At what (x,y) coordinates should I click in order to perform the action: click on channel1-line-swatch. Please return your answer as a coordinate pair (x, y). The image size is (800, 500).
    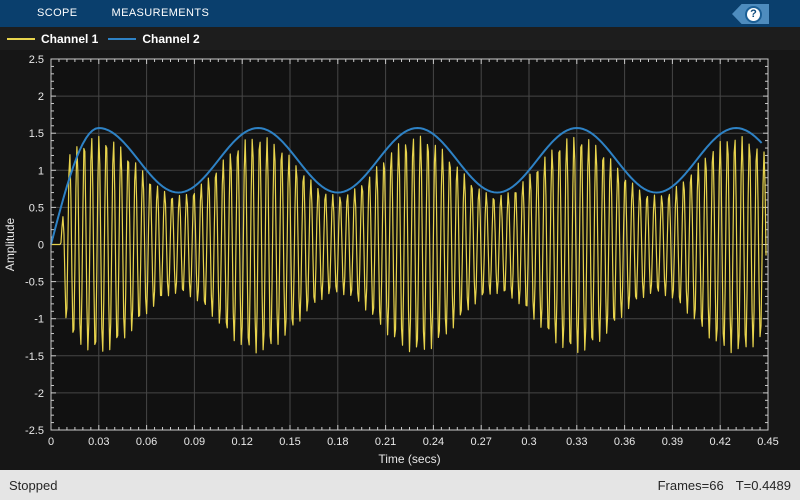
    Looking at the image, I should click on (21, 38).